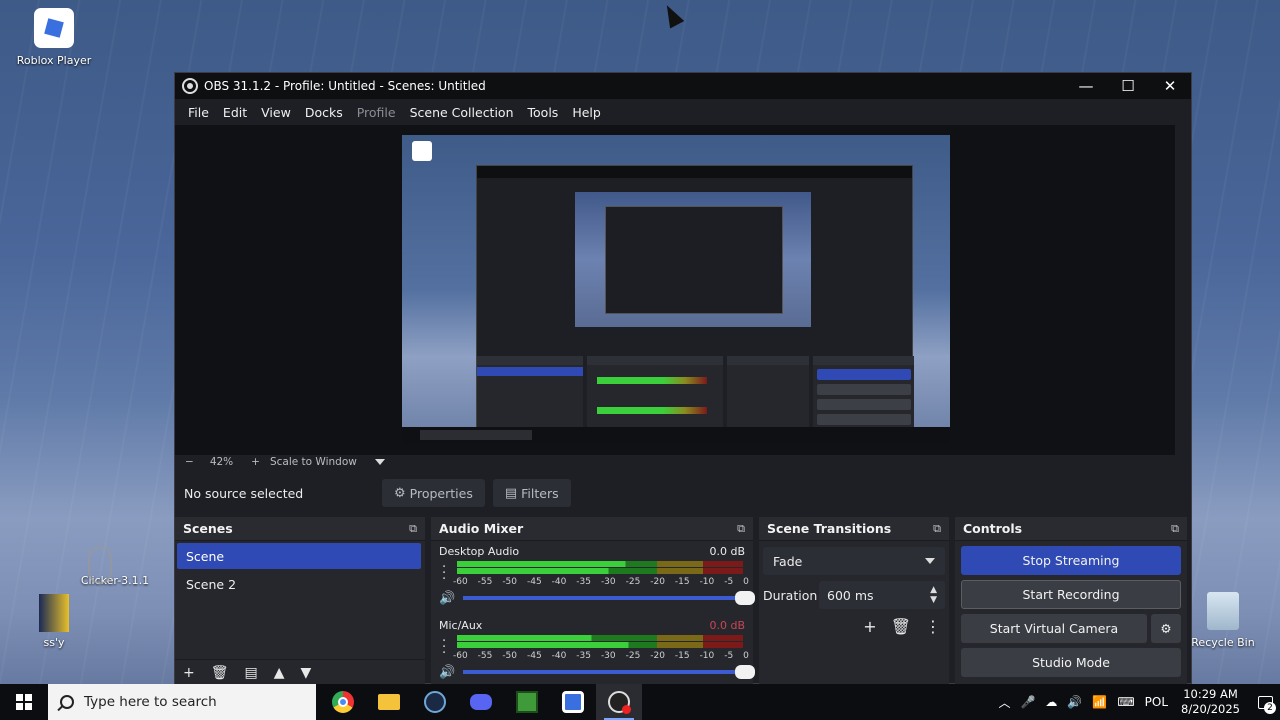 The width and height of the screenshot is (1280, 720). I want to click on chrome-icon, so click(343, 702).